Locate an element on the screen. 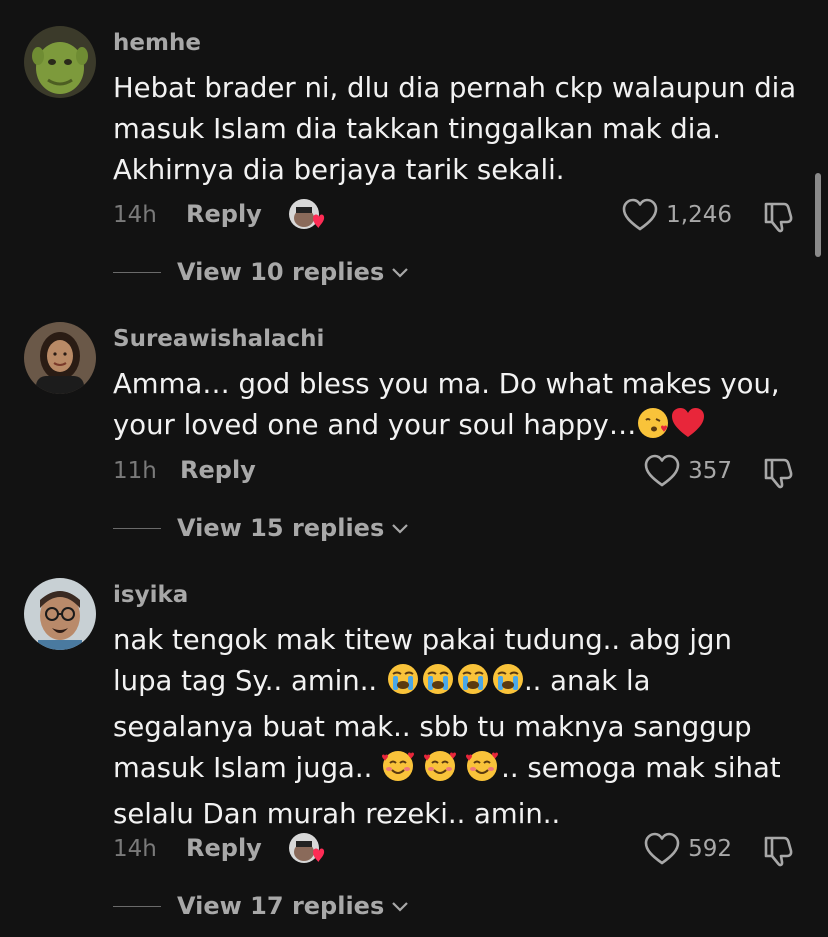 The image size is (828, 937). comment-text-line: masuk Islam juga.. .. semoga mak sihat is located at coordinates (463, 771).